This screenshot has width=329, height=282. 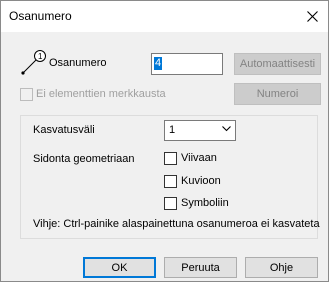 What do you see at coordinates (158, 63) in the screenshot?
I see `part-number-value: 4` at bounding box center [158, 63].